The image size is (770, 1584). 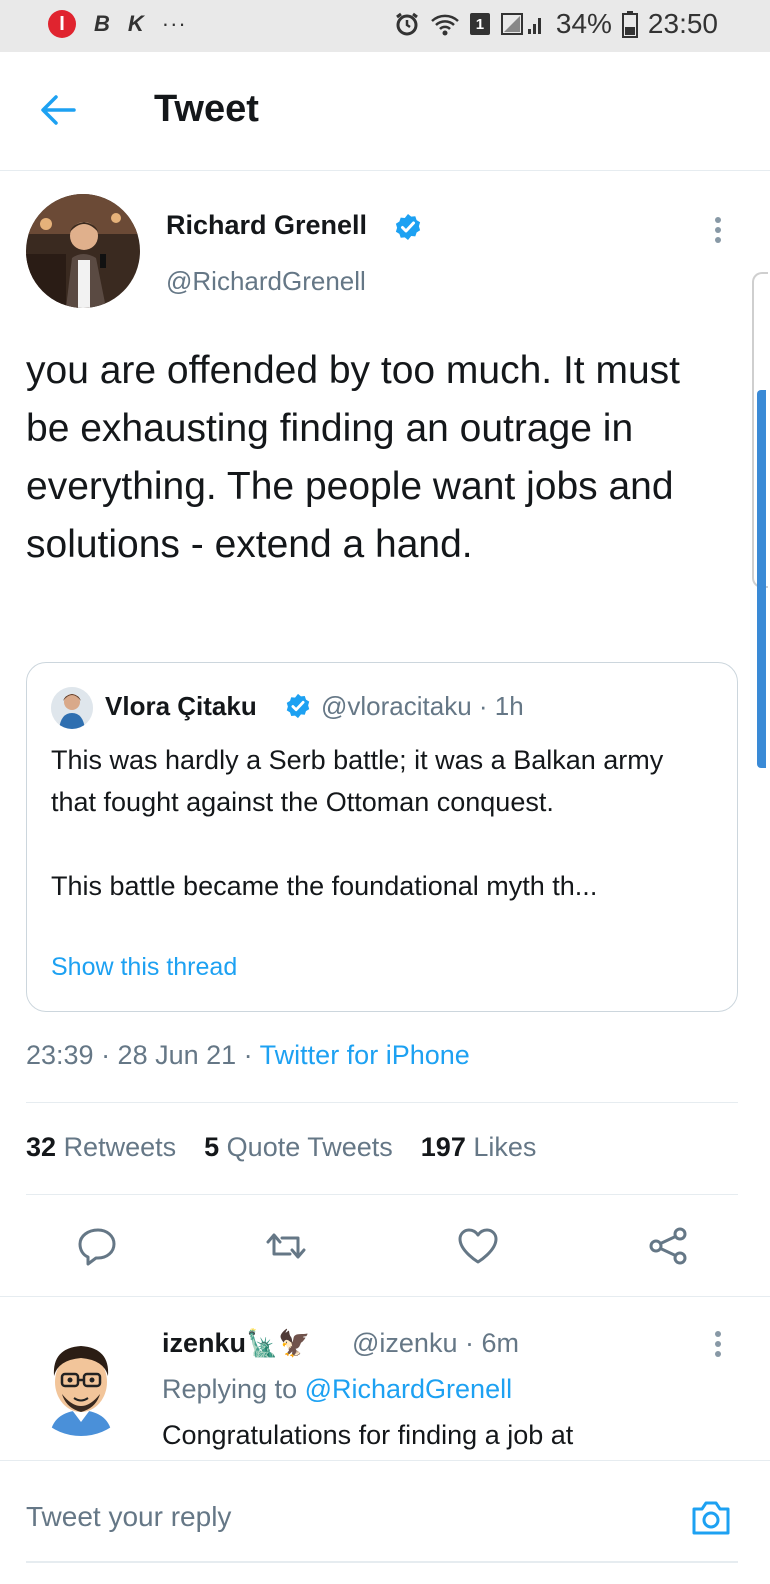 What do you see at coordinates (408, 1389) in the screenshot?
I see `replying-to-mention: @RichardGrenell` at bounding box center [408, 1389].